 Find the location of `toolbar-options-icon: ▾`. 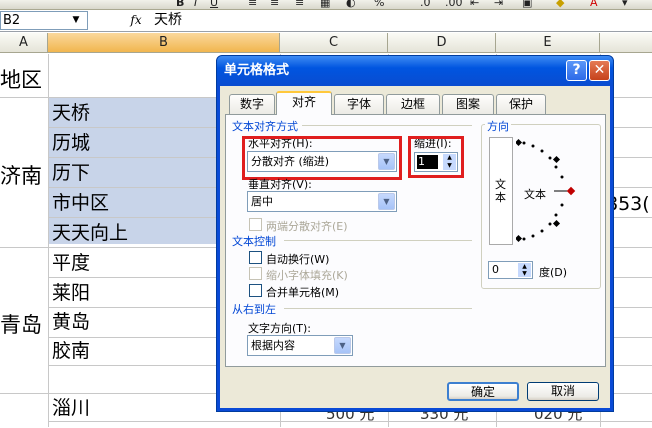

toolbar-options-icon: ▾ is located at coordinates (625, 4).